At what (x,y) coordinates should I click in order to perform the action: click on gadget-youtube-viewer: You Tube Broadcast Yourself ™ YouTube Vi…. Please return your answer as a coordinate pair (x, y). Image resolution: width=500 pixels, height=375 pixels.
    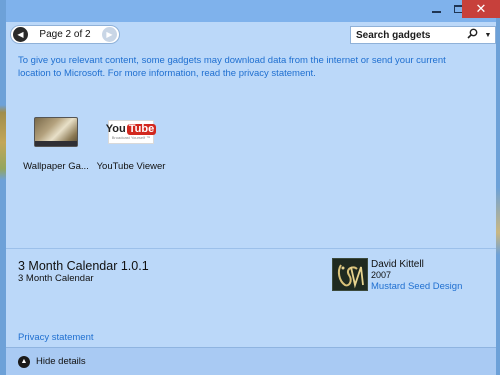
    Looking at the image, I should click on (131, 144).